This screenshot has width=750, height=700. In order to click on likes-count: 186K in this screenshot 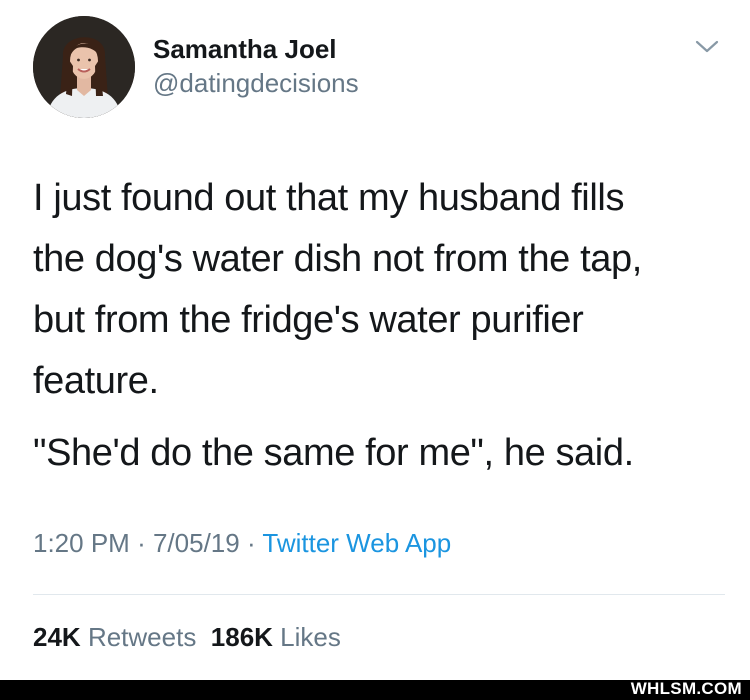, I will do `click(241, 637)`.